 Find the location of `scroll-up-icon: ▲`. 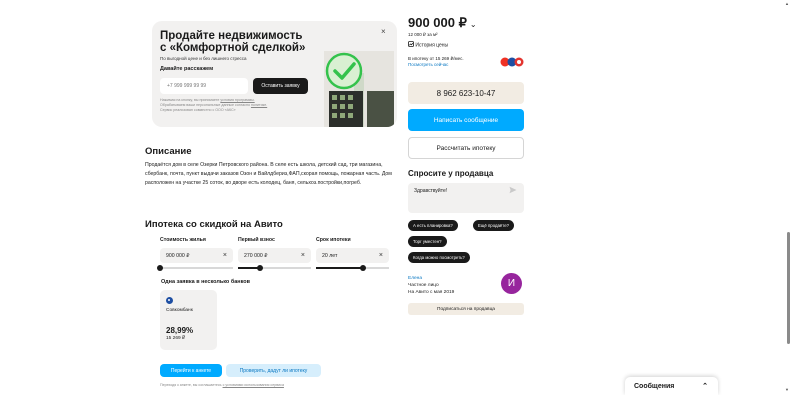

scroll-up-icon: ▲ is located at coordinates (787, 3).